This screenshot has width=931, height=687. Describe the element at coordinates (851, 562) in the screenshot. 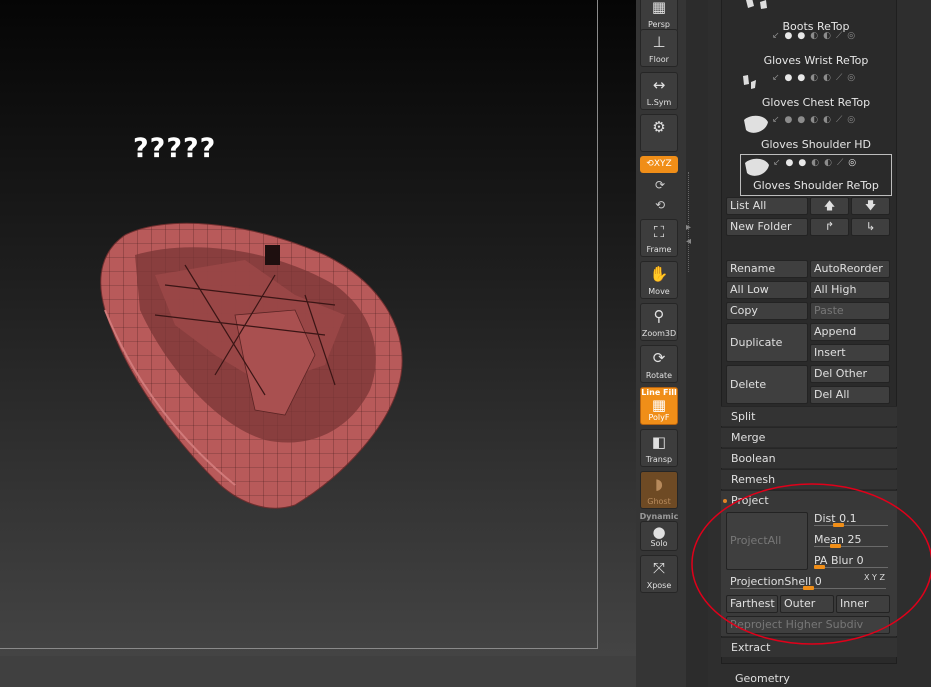

I see `pa-blur-slider: PA Blur 0` at that location.